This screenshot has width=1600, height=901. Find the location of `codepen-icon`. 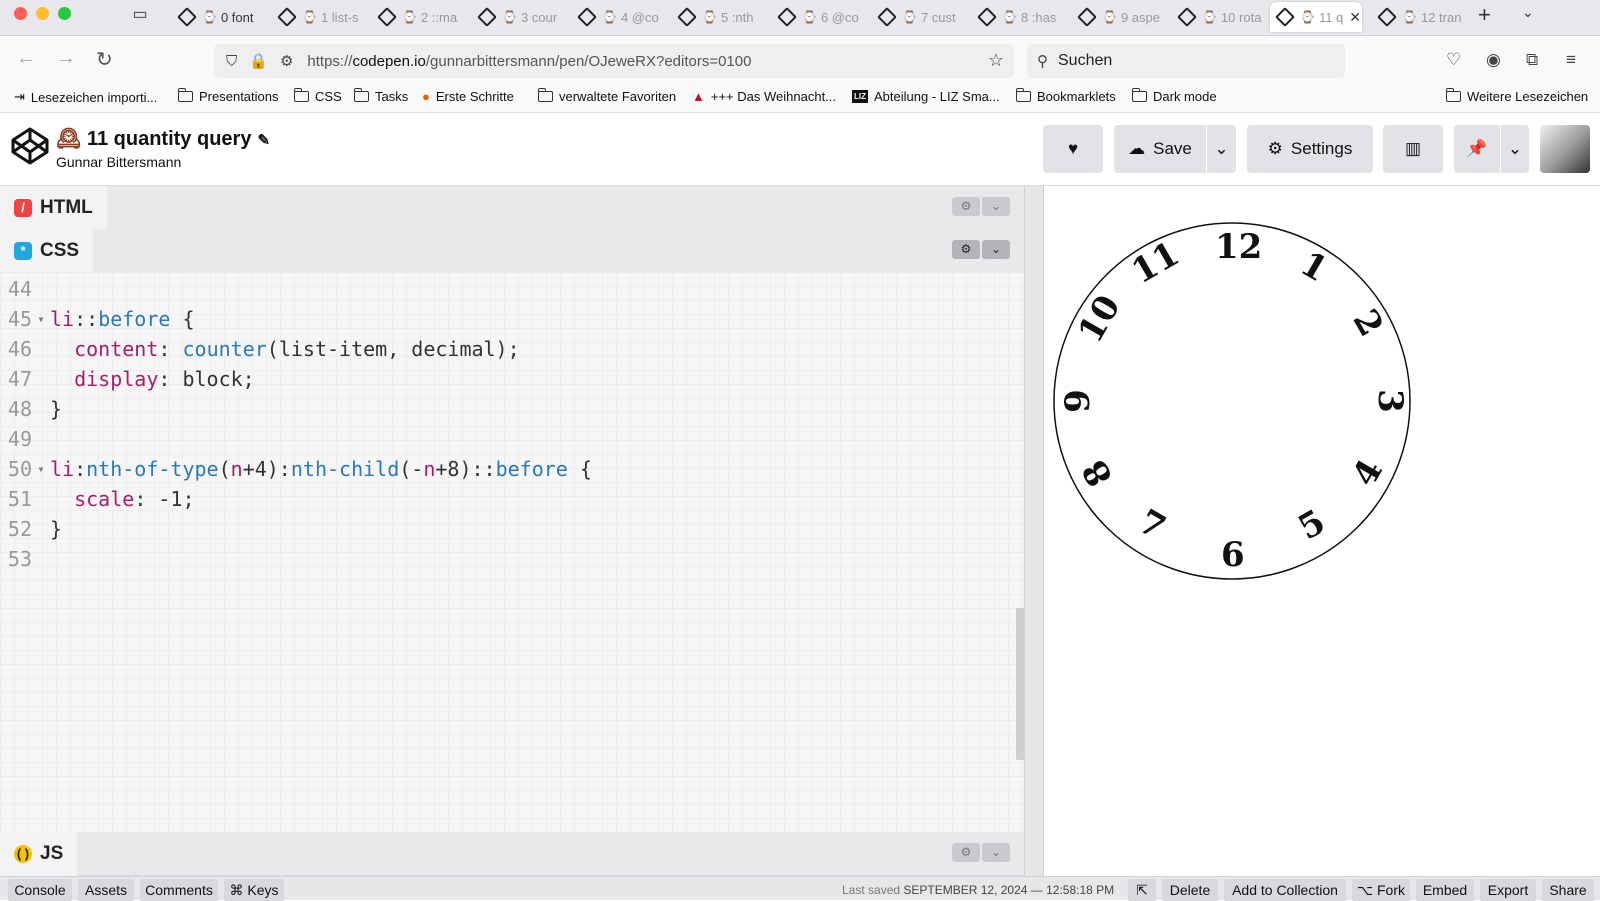

codepen-icon is located at coordinates (287, 17).